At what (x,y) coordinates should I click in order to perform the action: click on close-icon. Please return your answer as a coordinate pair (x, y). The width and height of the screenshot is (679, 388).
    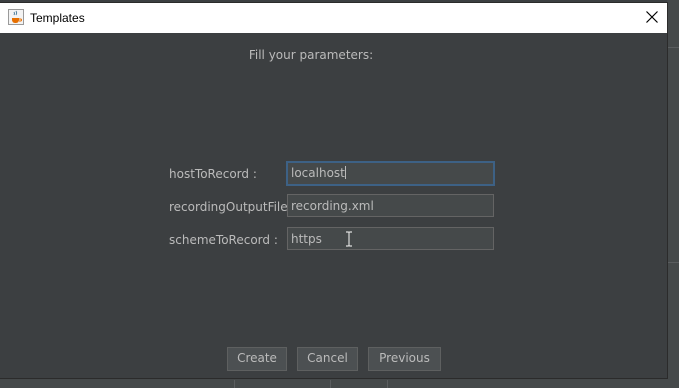
    Looking at the image, I should click on (652, 17).